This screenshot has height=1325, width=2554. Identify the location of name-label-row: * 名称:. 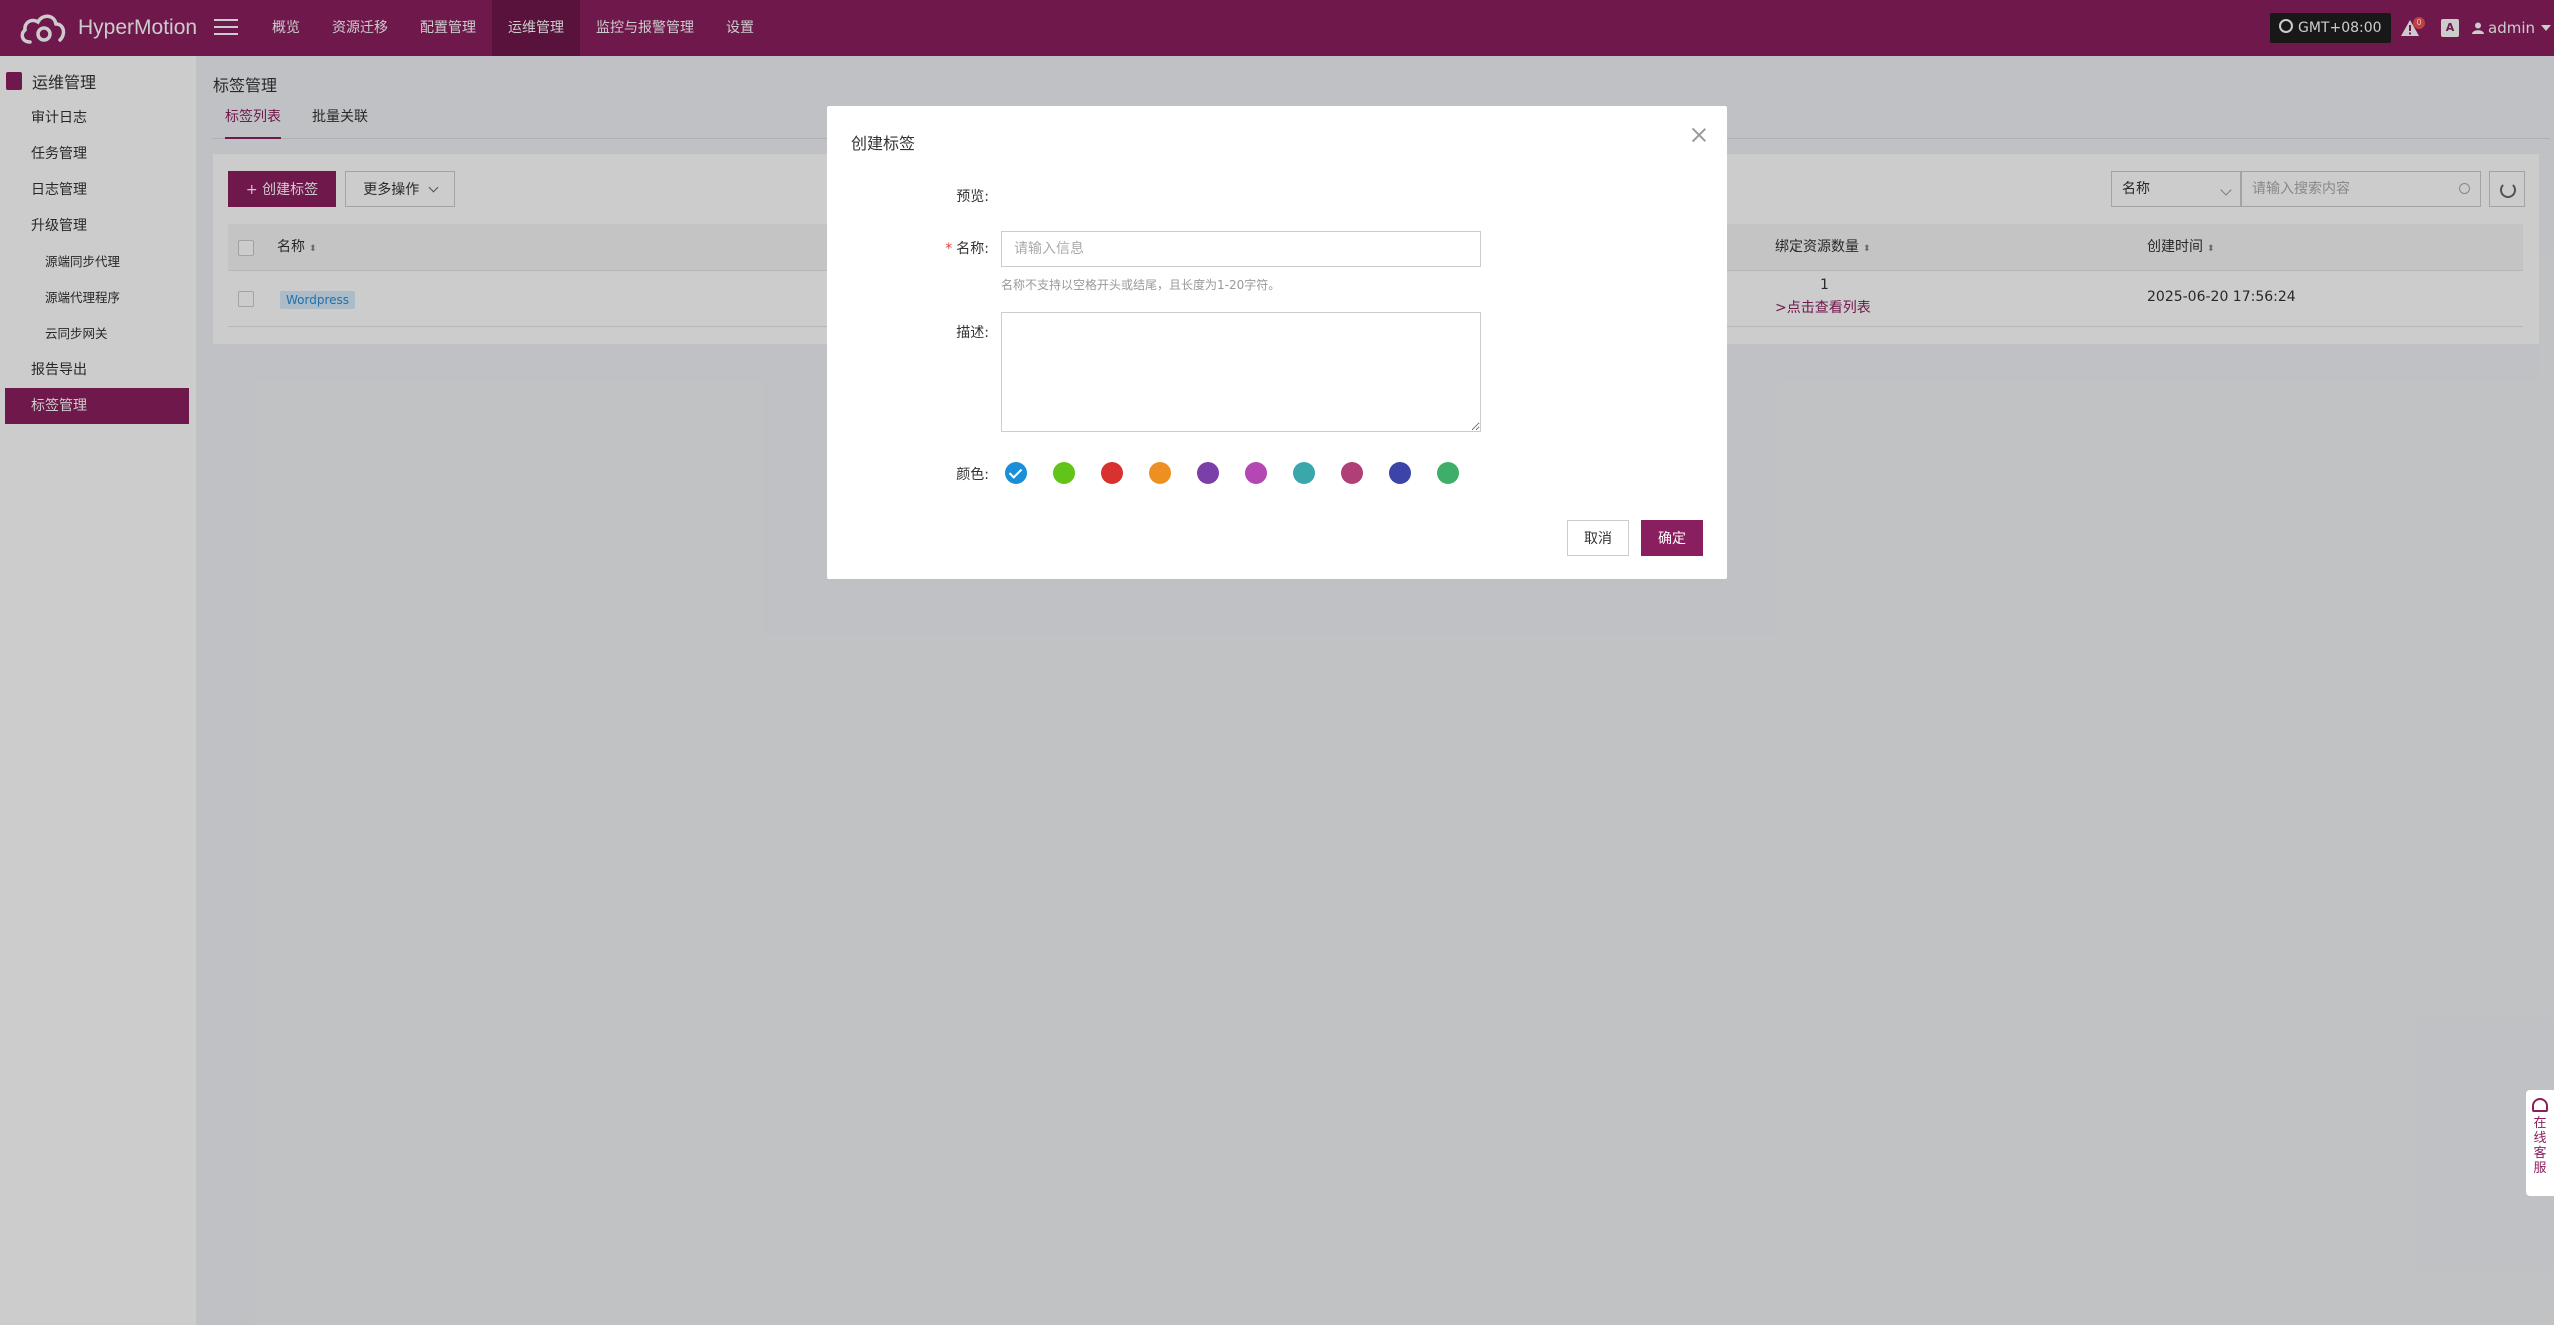
(939, 248).